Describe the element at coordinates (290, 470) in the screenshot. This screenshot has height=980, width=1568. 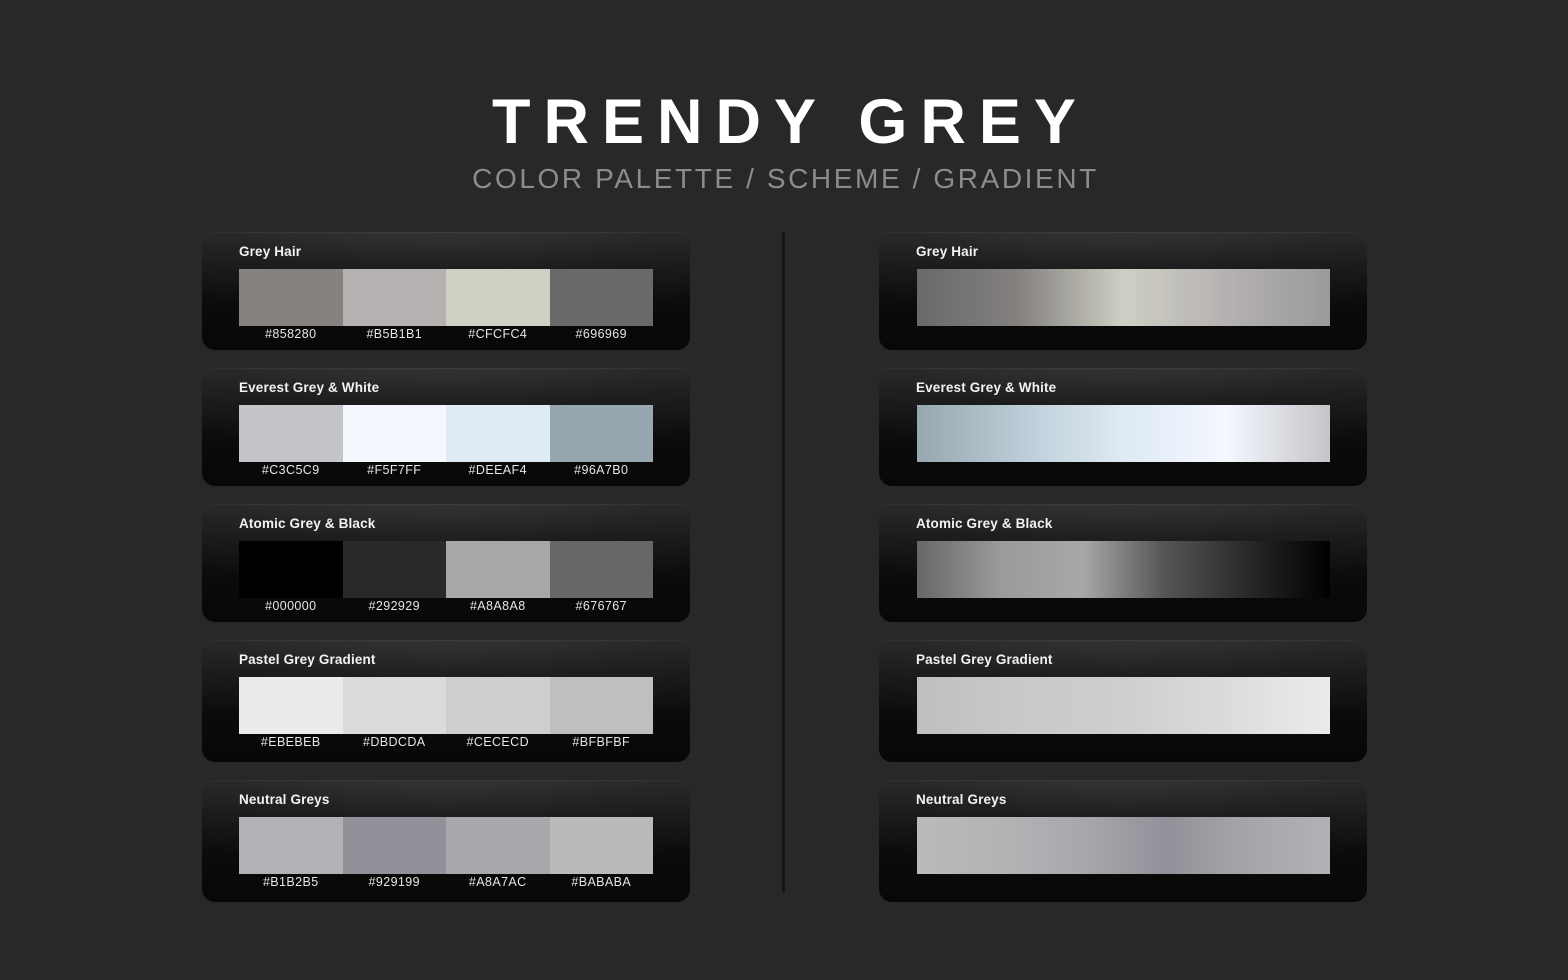
I see `hex-code-label: #C3C5C9` at that location.